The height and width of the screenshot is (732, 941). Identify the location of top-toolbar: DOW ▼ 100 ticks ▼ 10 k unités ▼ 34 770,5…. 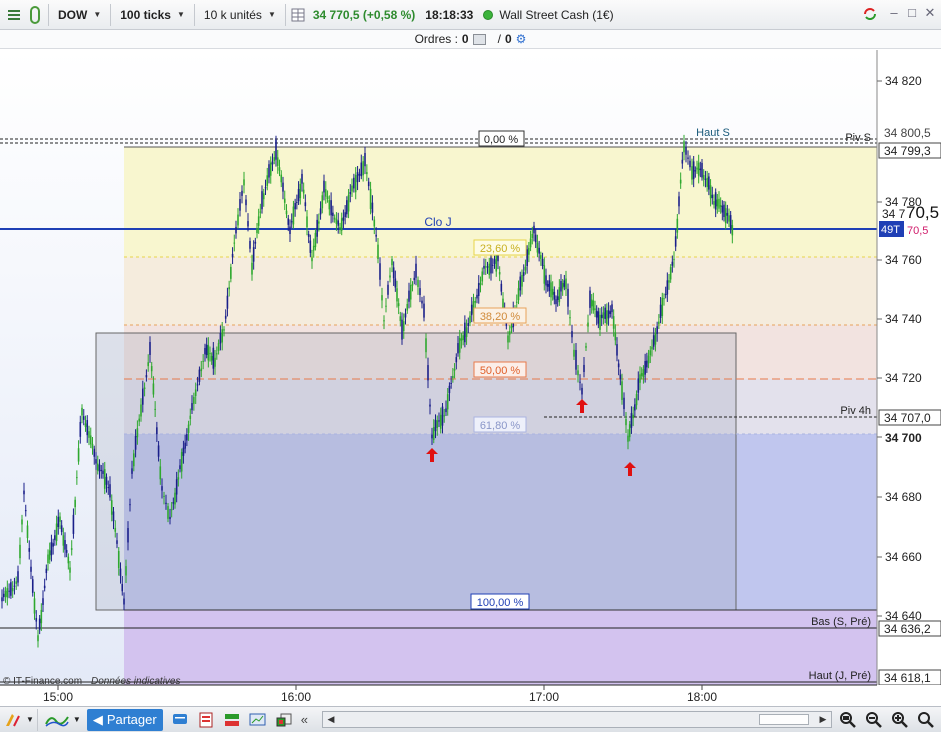
(470, 15).